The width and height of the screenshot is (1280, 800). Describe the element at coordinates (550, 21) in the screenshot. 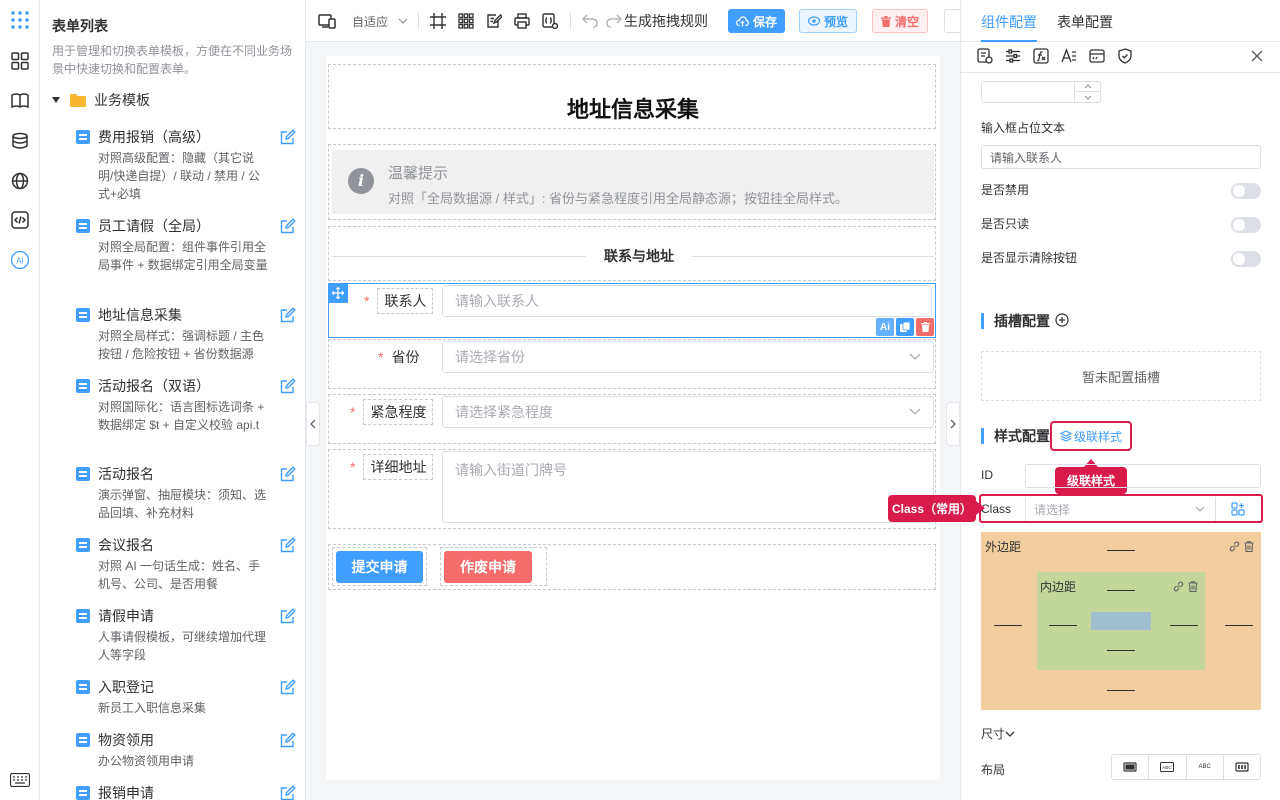

I see `json-icon` at that location.